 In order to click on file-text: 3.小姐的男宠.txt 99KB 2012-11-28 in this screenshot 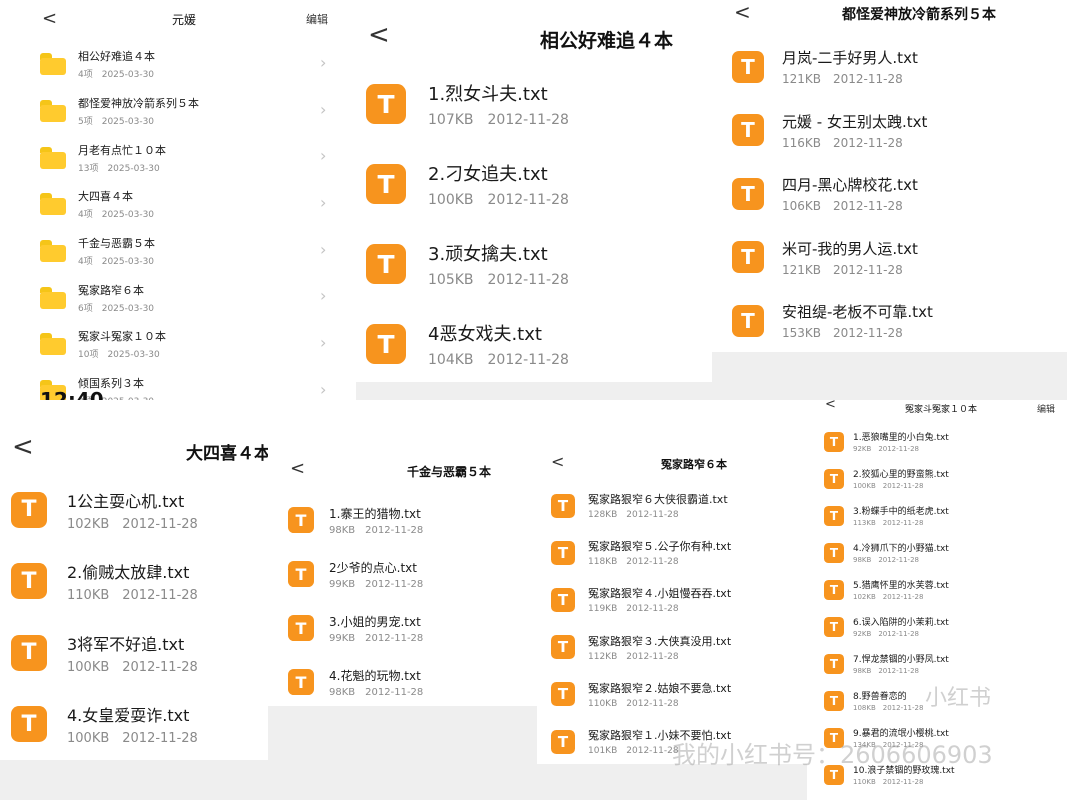, I will do `click(376, 628)`.